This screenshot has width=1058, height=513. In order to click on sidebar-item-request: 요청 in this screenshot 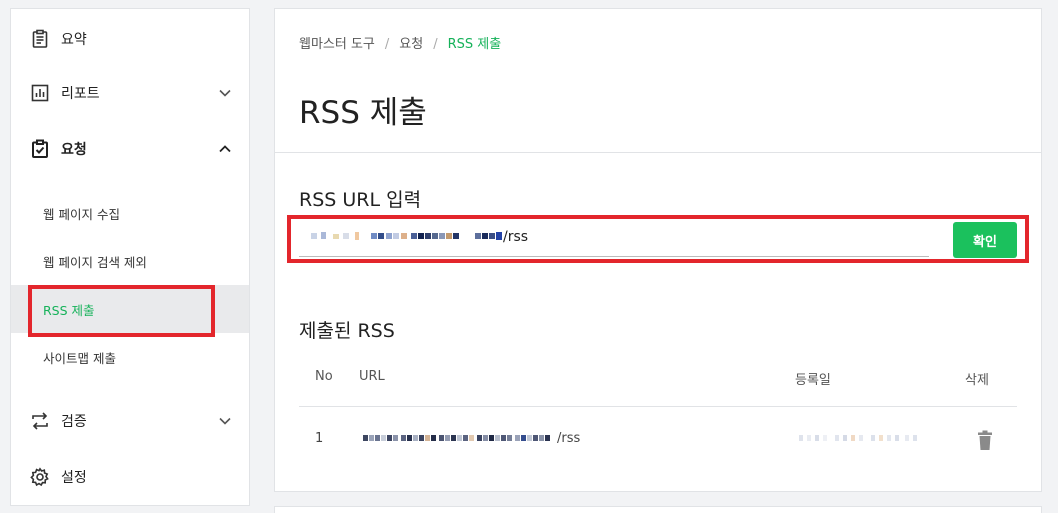, I will do `click(130, 149)`.